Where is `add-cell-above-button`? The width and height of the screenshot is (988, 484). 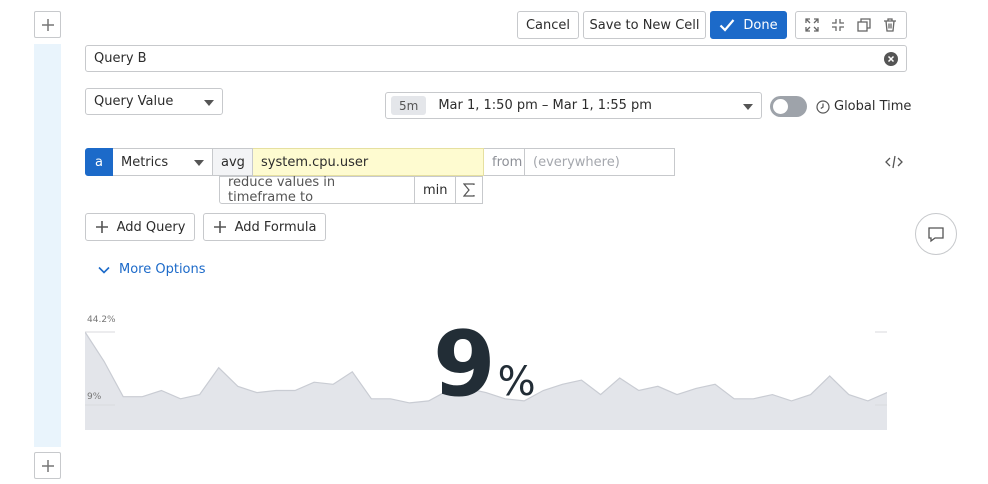
add-cell-above-button is located at coordinates (47, 24).